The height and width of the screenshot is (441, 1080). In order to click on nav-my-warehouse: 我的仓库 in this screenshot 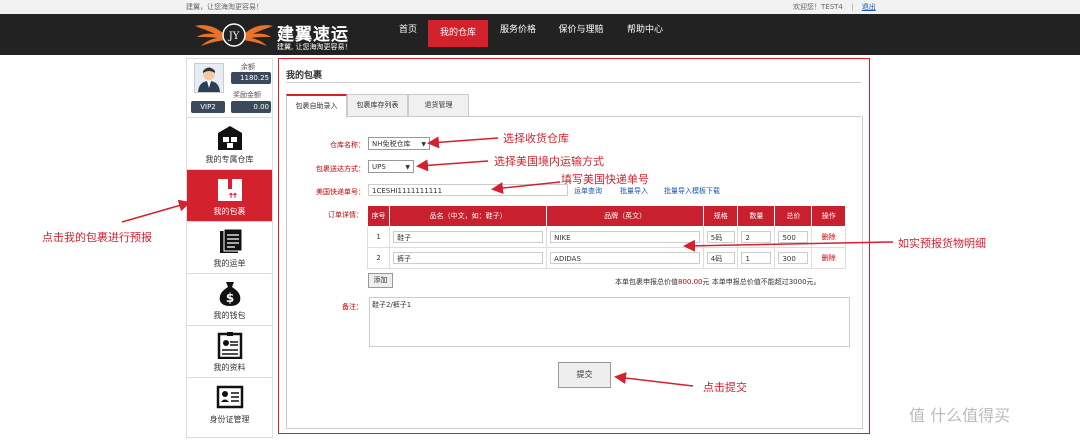, I will do `click(458, 33)`.